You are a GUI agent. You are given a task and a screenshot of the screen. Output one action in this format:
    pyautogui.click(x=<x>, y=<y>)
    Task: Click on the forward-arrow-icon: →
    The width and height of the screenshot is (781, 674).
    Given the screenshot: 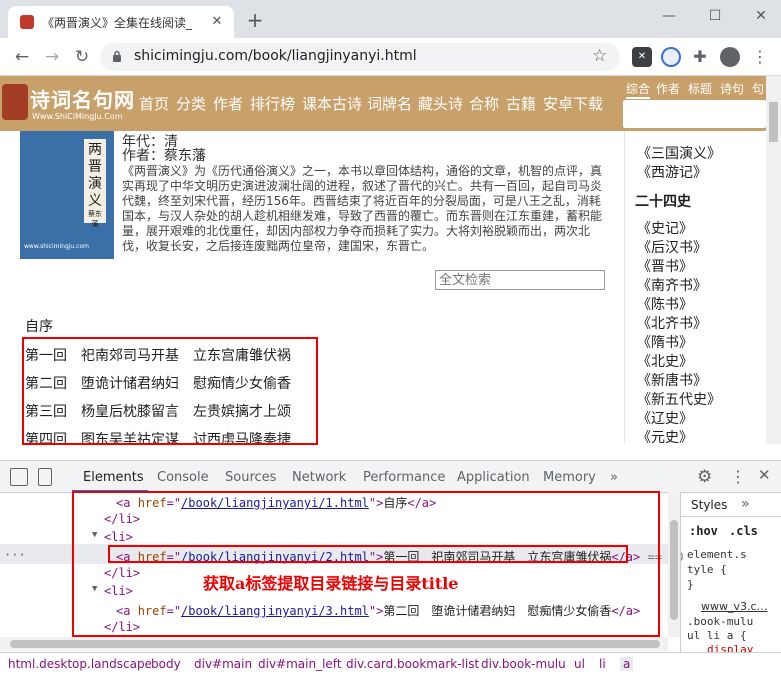 What is the action you would take?
    pyautogui.click(x=52, y=57)
    